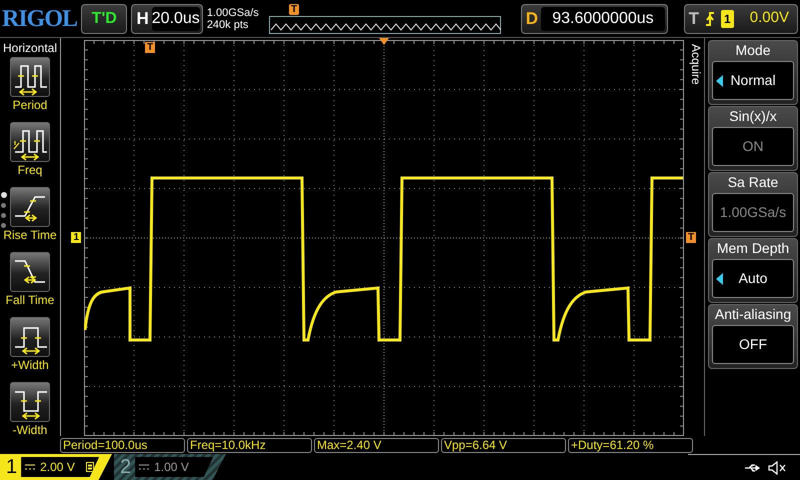 The image size is (800, 480). What do you see at coordinates (741, 19) in the screenshot?
I see `trigger-button: T 1 0.00V` at bounding box center [741, 19].